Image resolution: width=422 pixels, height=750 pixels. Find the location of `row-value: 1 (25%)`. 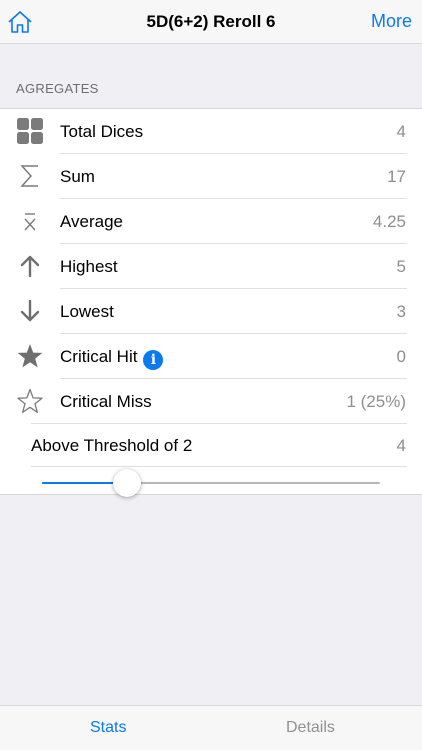

row-value: 1 (25%) is located at coordinates (376, 401).